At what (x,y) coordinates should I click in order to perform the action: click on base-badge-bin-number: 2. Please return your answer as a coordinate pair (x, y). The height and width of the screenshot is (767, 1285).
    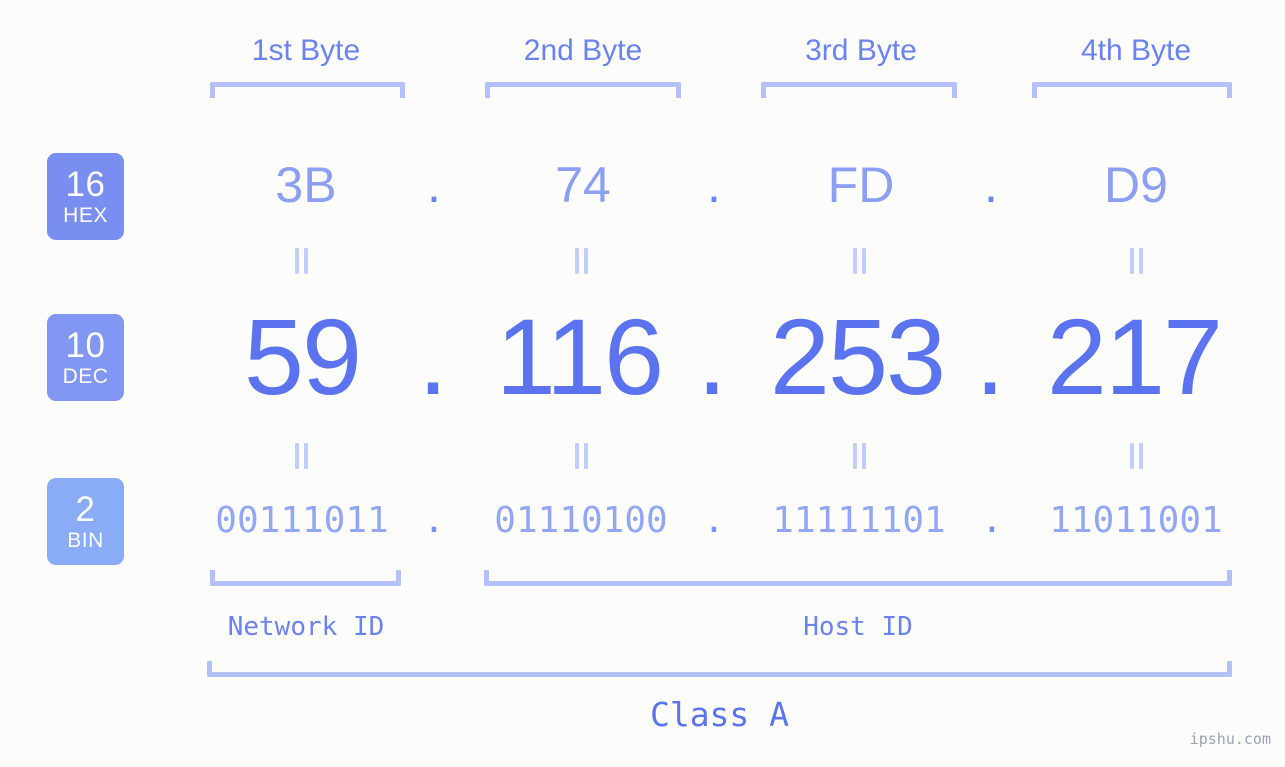
    Looking at the image, I should click on (85, 509).